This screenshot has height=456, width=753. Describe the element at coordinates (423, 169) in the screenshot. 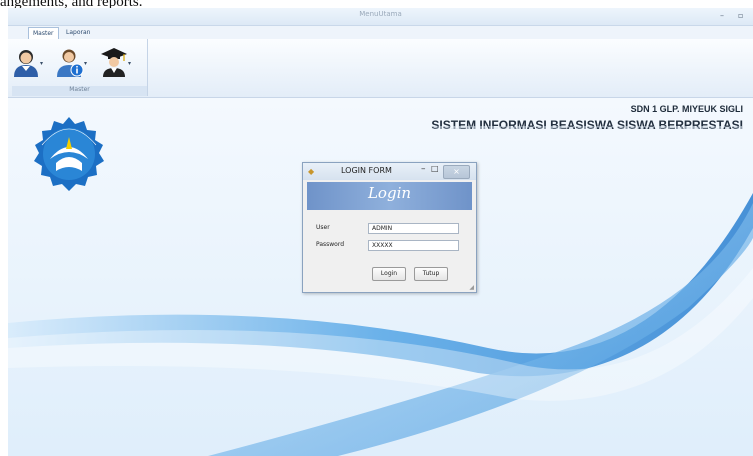

I see `dialog-minimize-button: –` at that location.